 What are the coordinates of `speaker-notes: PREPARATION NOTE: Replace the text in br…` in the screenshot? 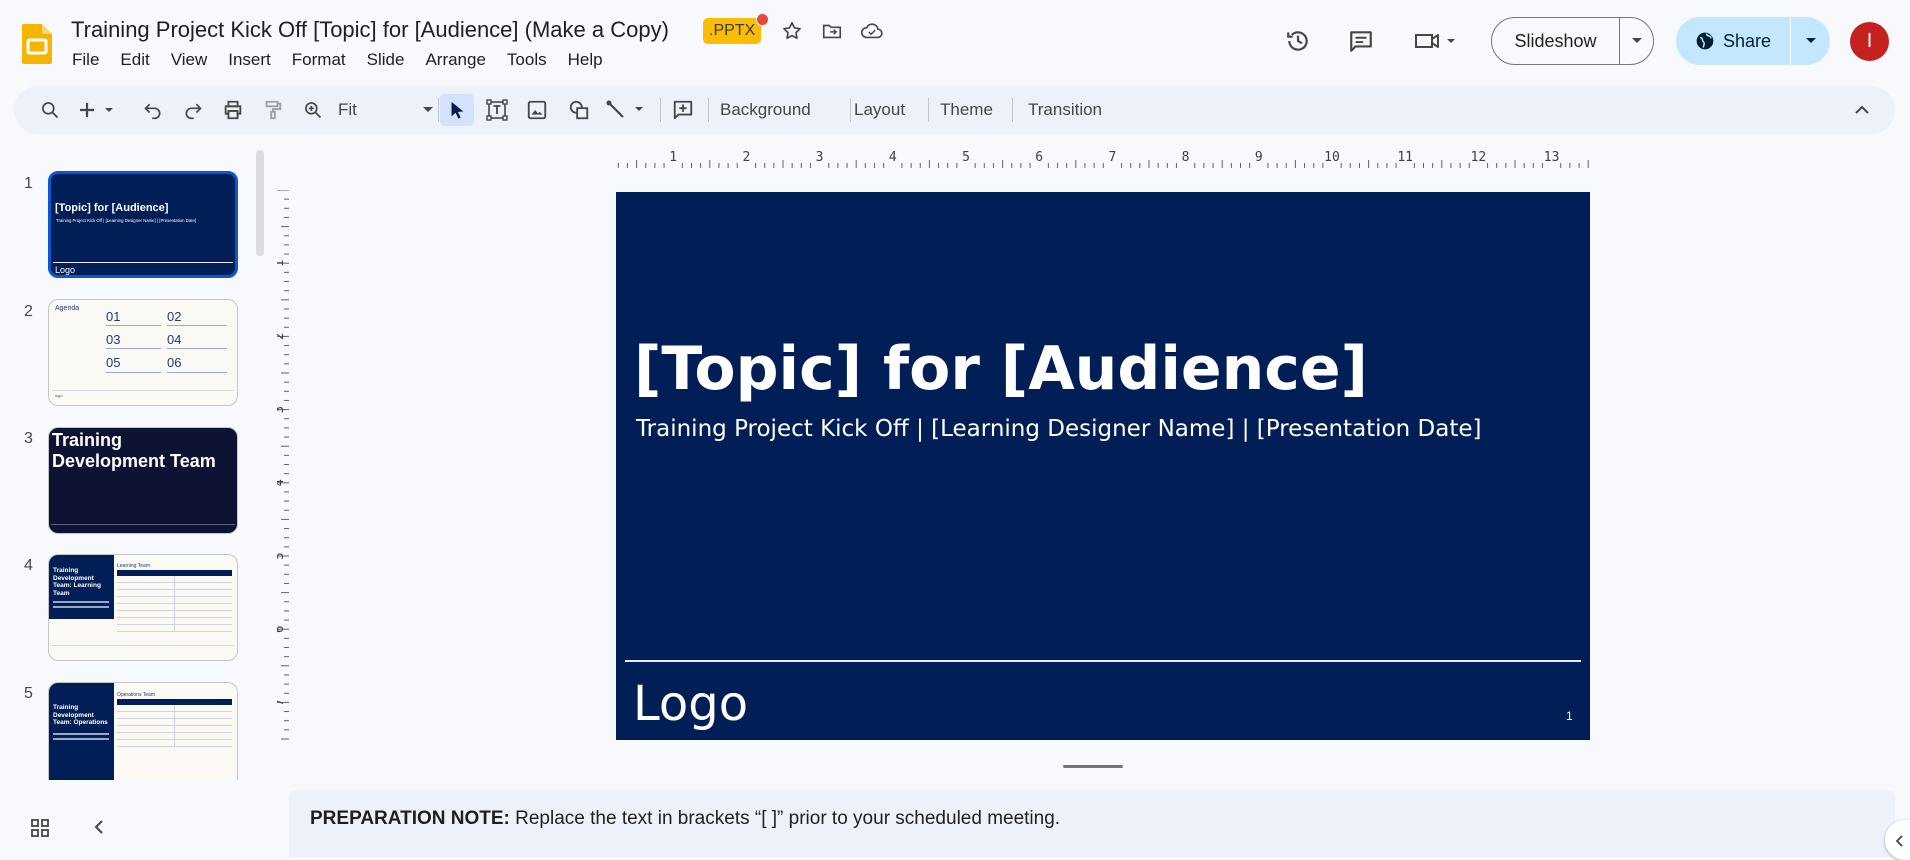 It's located at (1092, 823).